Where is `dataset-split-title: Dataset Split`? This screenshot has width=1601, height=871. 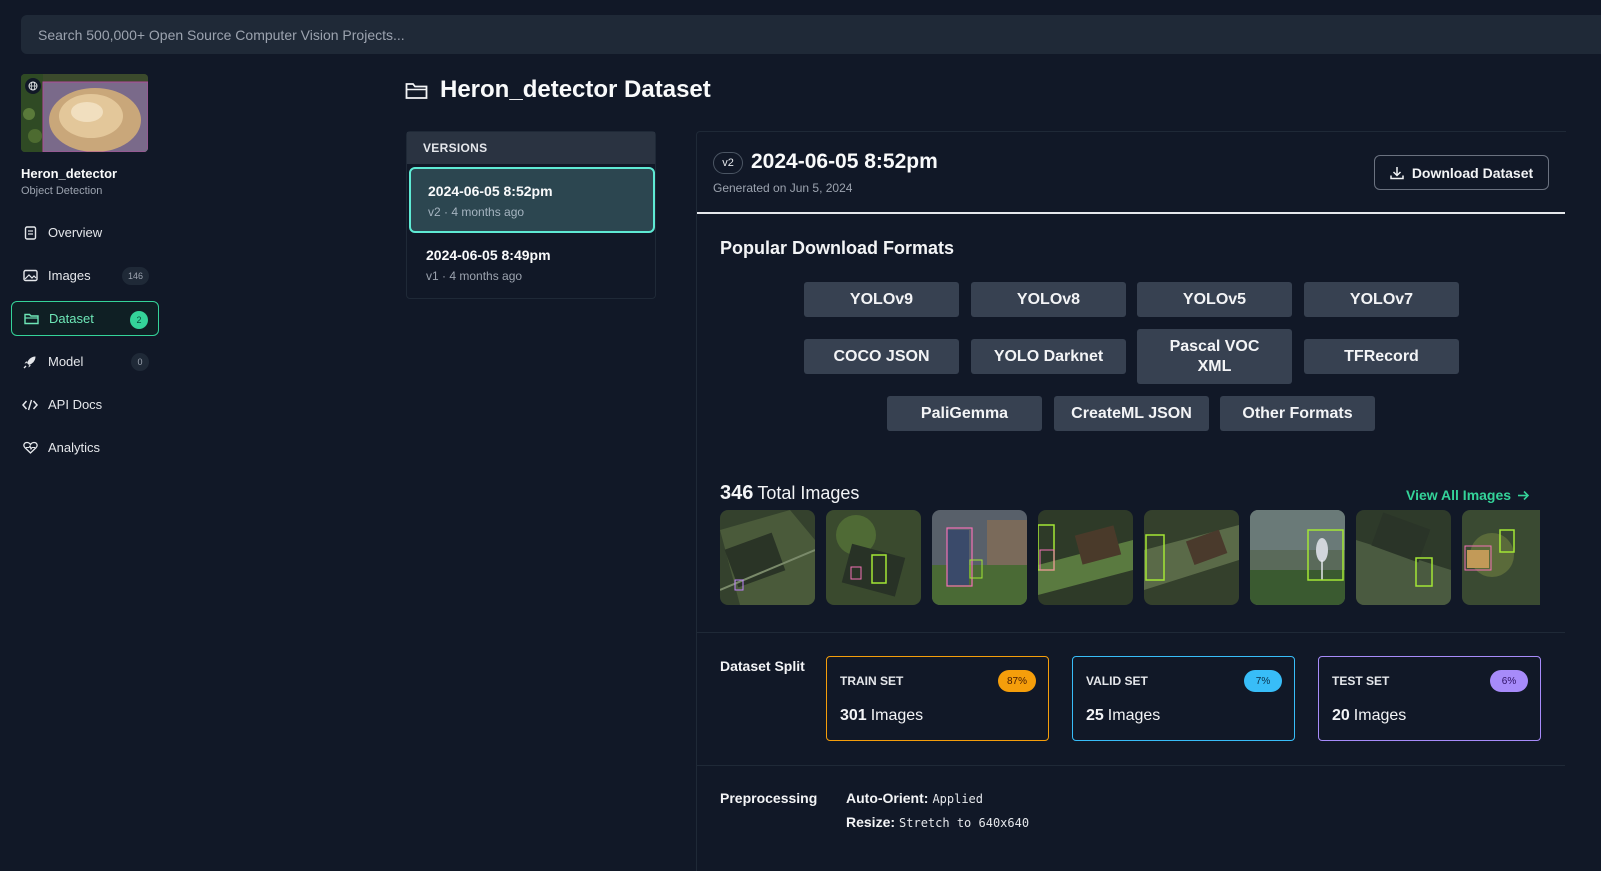
dataset-split-title: Dataset Split is located at coordinates (762, 666).